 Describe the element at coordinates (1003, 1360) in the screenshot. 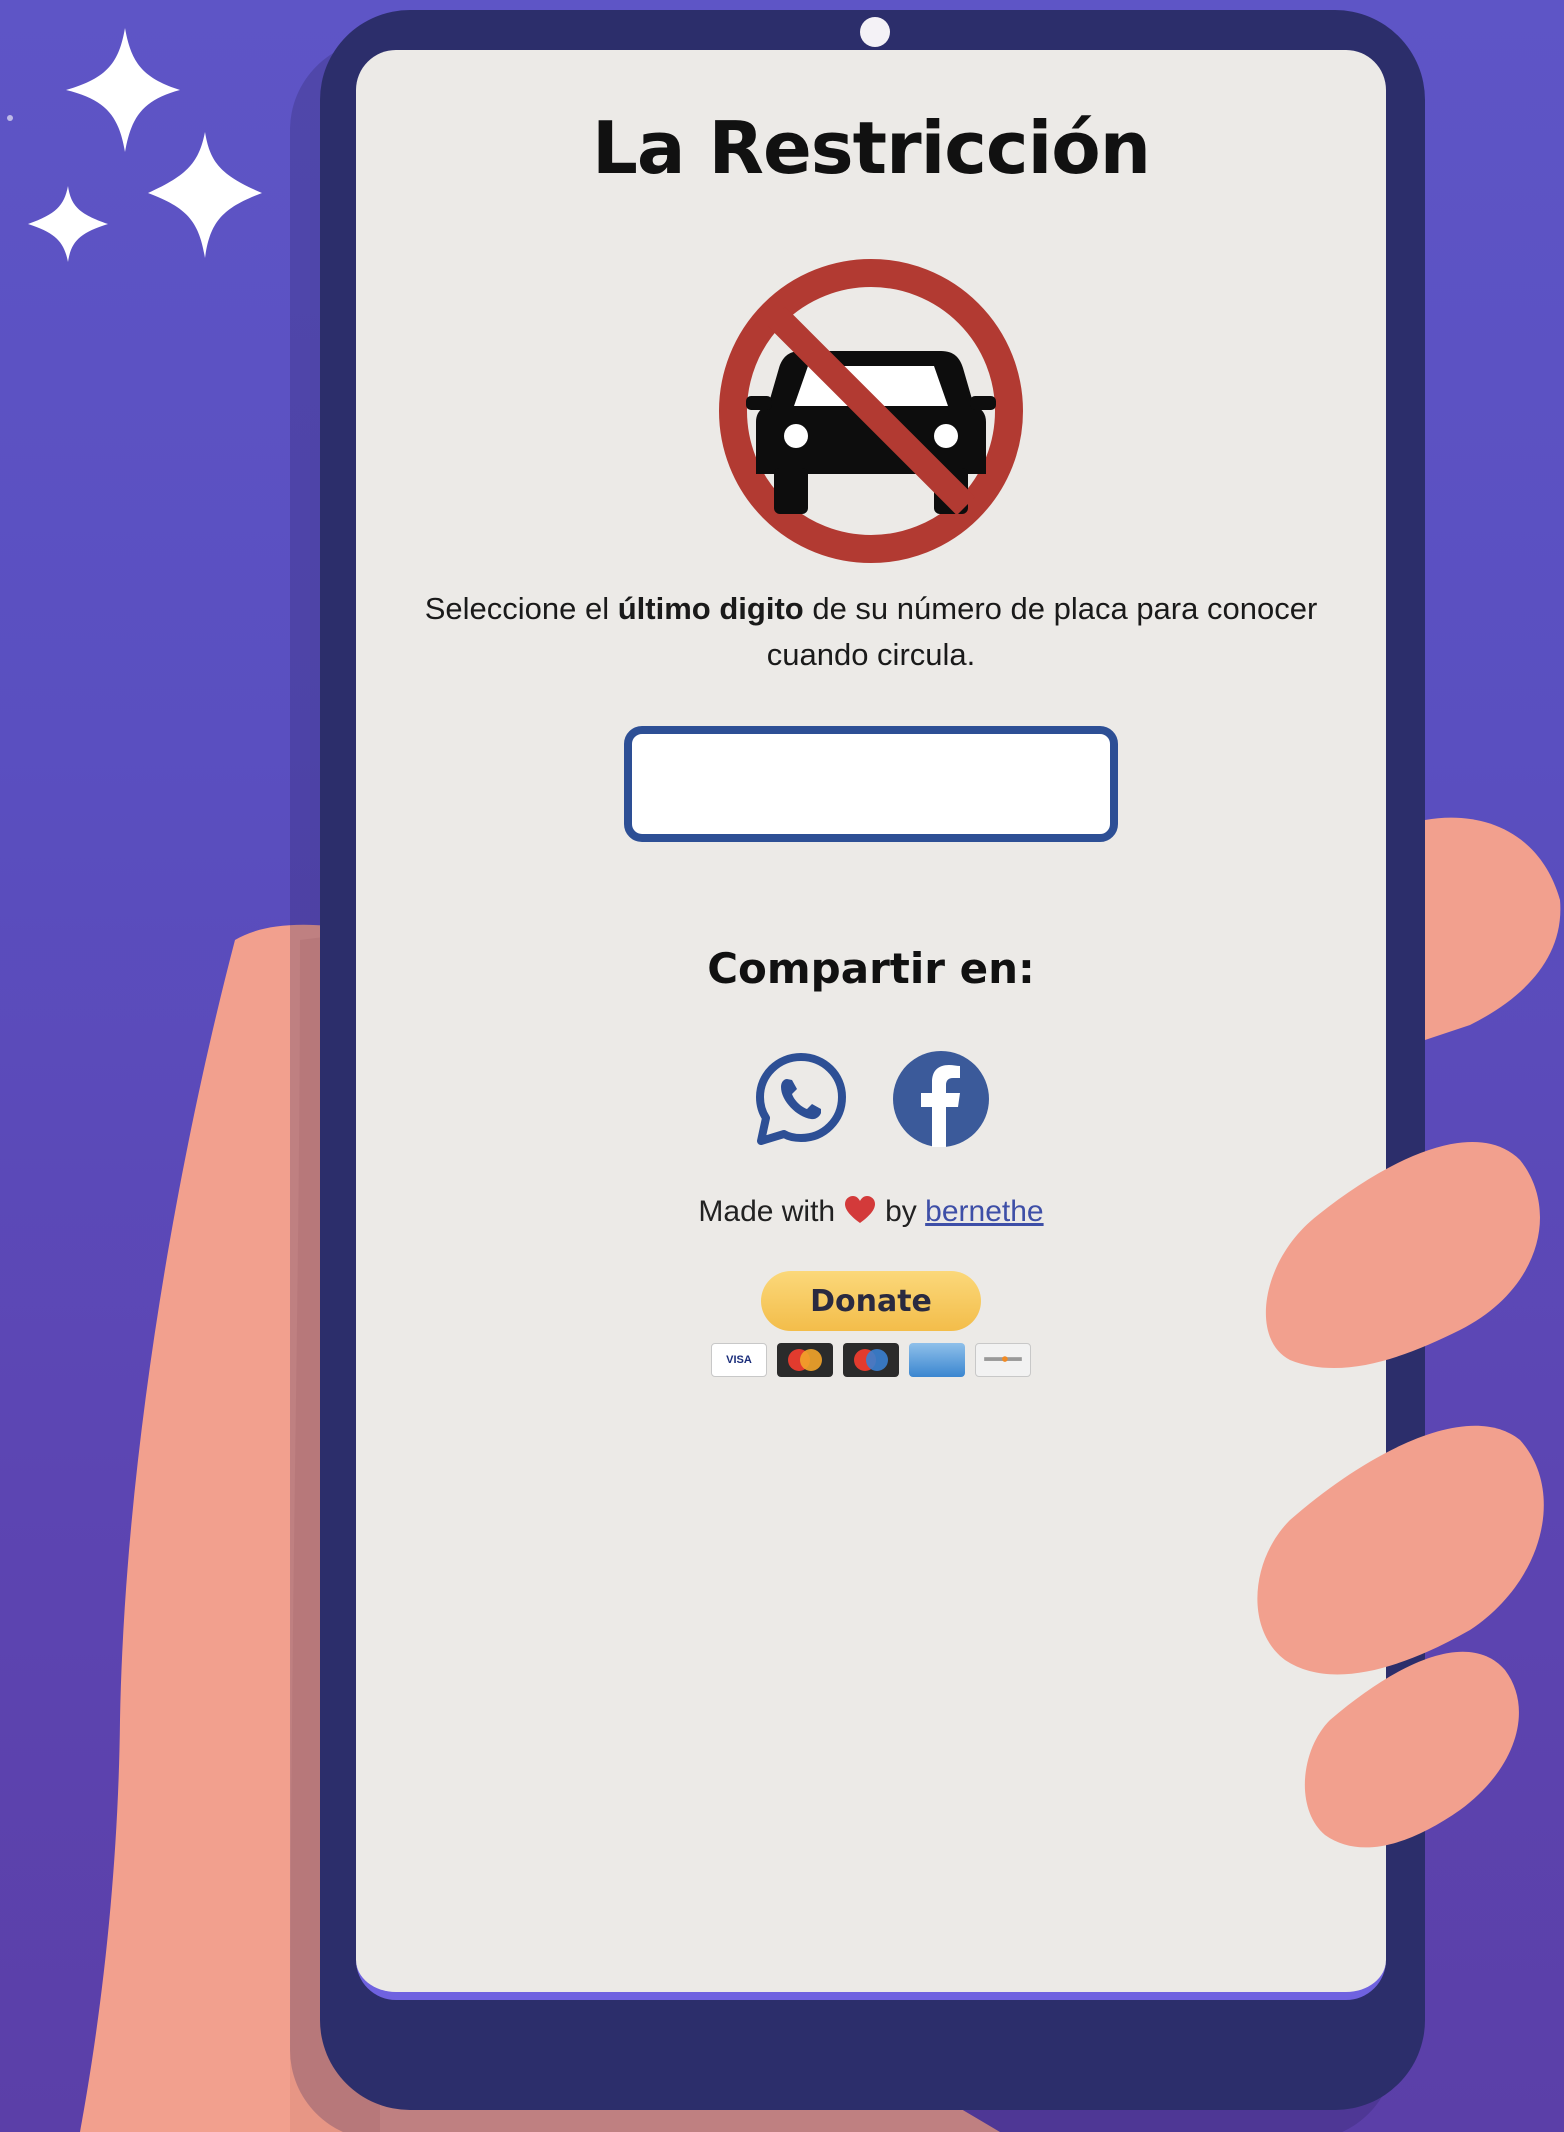

I see `discover-icon` at that location.